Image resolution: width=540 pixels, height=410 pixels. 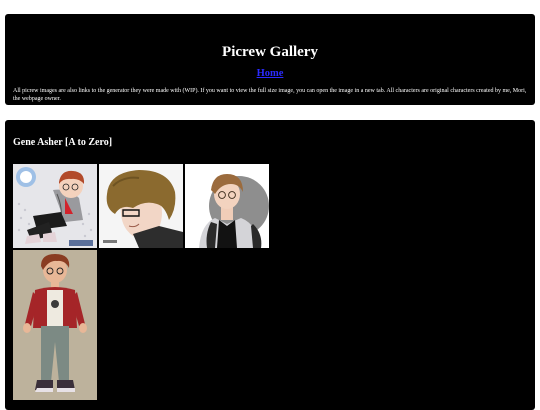 I want to click on character-portrait-icon, so click(x=227, y=206).